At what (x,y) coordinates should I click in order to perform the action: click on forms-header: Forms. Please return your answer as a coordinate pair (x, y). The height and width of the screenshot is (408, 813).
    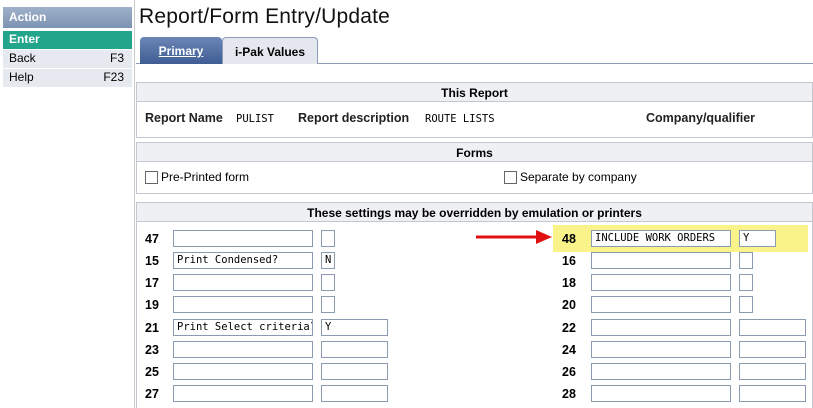
    Looking at the image, I should click on (474, 152).